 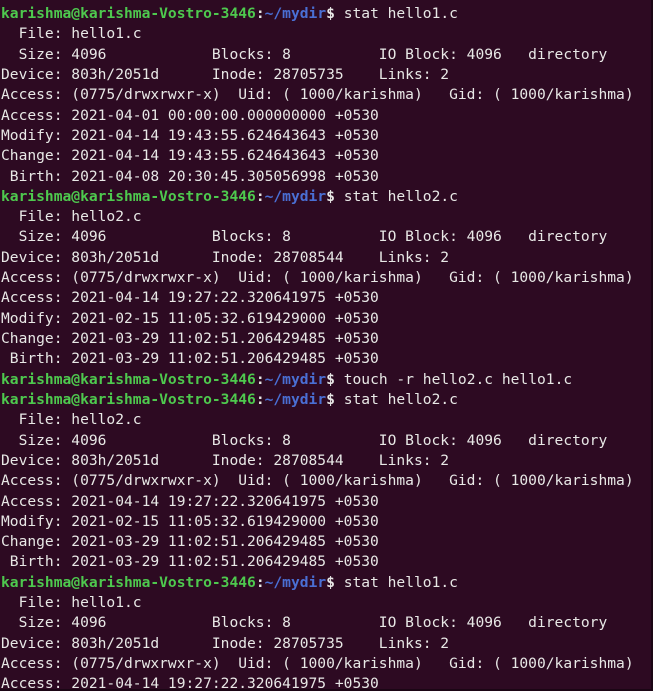 What do you see at coordinates (453, 379) in the screenshot?
I see `terminal-command-text: touch -r hello2.c hello1.c` at bounding box center [453, 379].